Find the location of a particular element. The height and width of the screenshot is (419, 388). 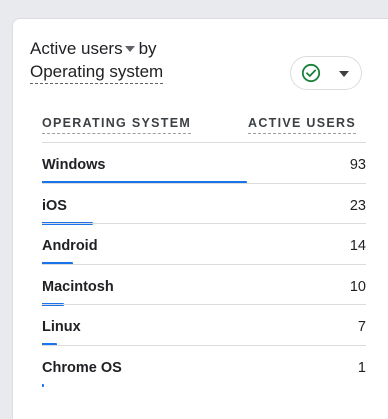

row-value: 14 is located at coordinates (357, 246).